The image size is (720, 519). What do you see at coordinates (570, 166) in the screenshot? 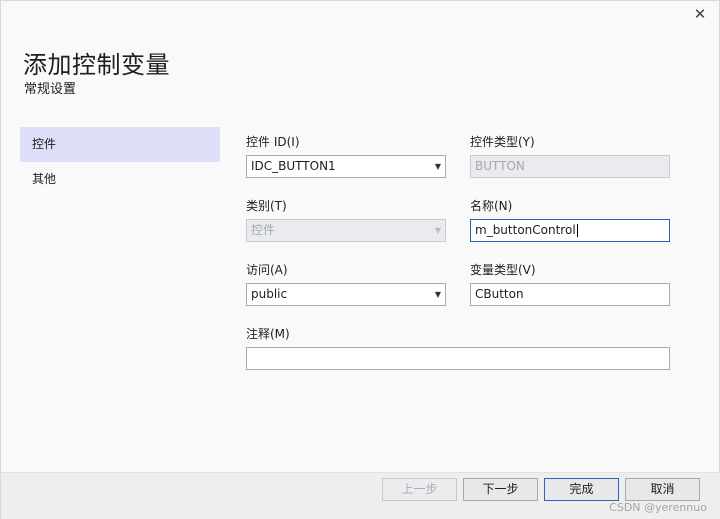
I see `control-type-field: BUTTON` at bounding box center [570, 166].